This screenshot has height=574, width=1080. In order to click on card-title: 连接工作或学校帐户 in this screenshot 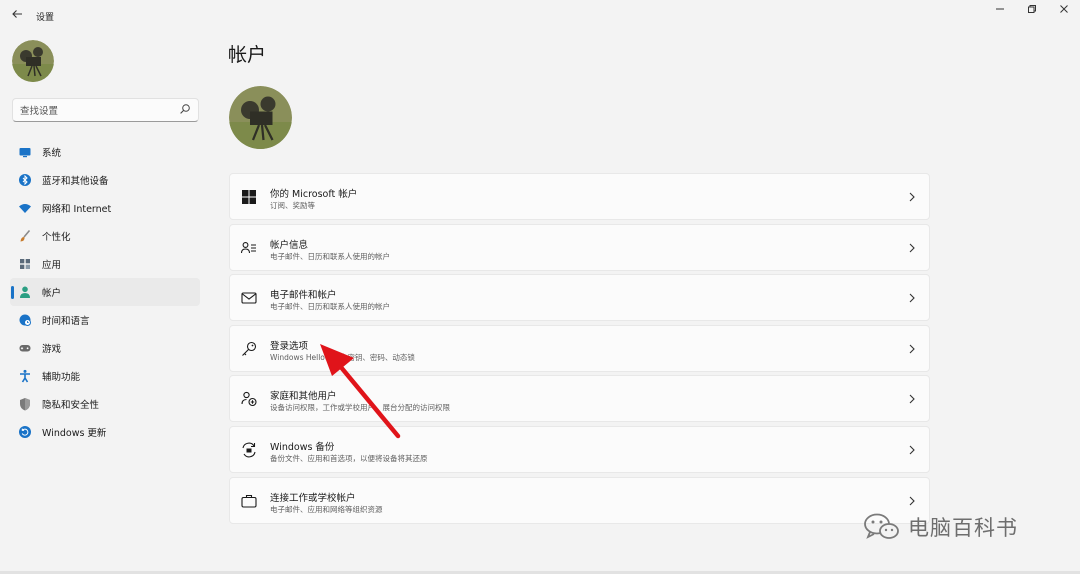, I will do `click(313, 498)`.